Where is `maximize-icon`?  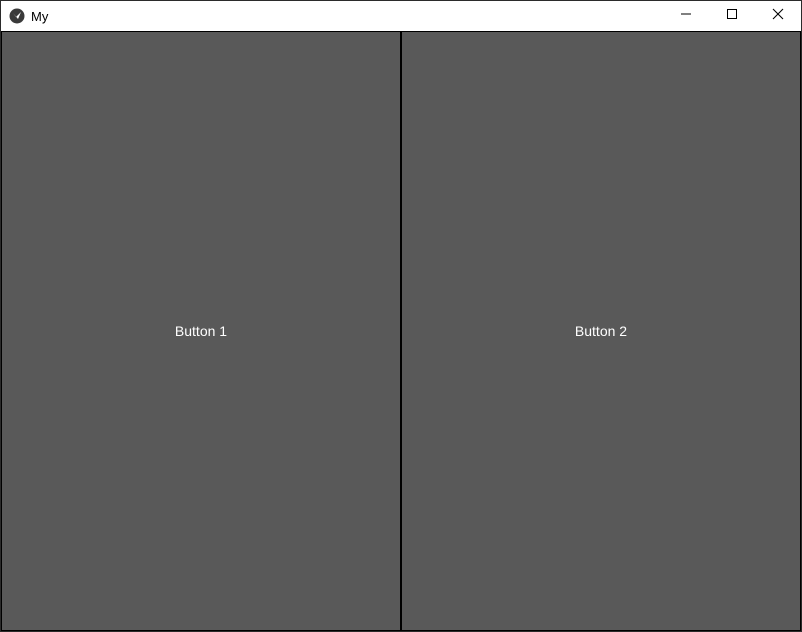
maximize-icon is located at coordinates (732, 16).